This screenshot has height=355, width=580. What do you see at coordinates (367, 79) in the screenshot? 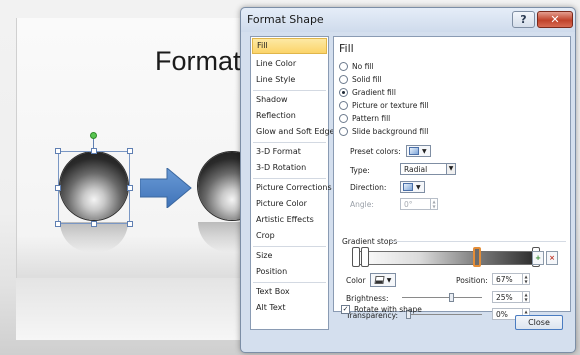
I see `radio-label: Solid fill` at bounding box center [367, 79].